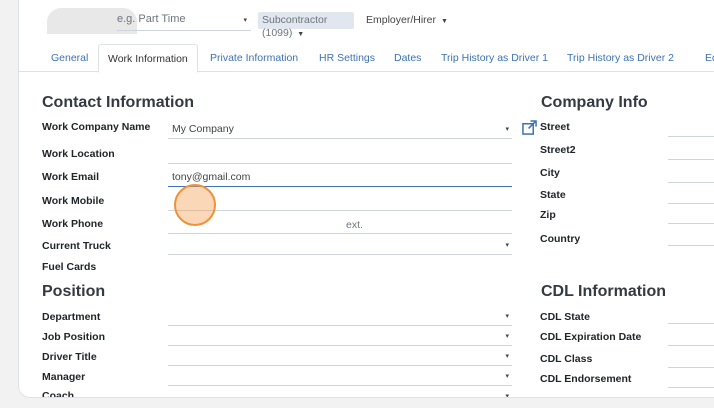 Image resolution: width=714 pixels, height=408 pixels. I want to click on external-link-icon, so click(529, 127).